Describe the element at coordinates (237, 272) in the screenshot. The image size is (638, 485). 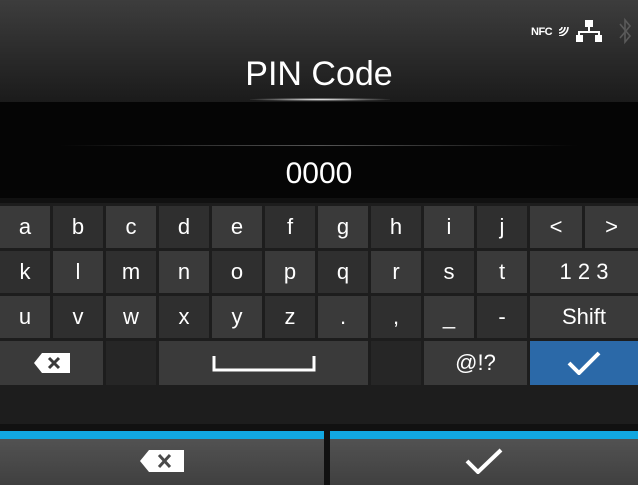
I see `key-o: o` at that location.